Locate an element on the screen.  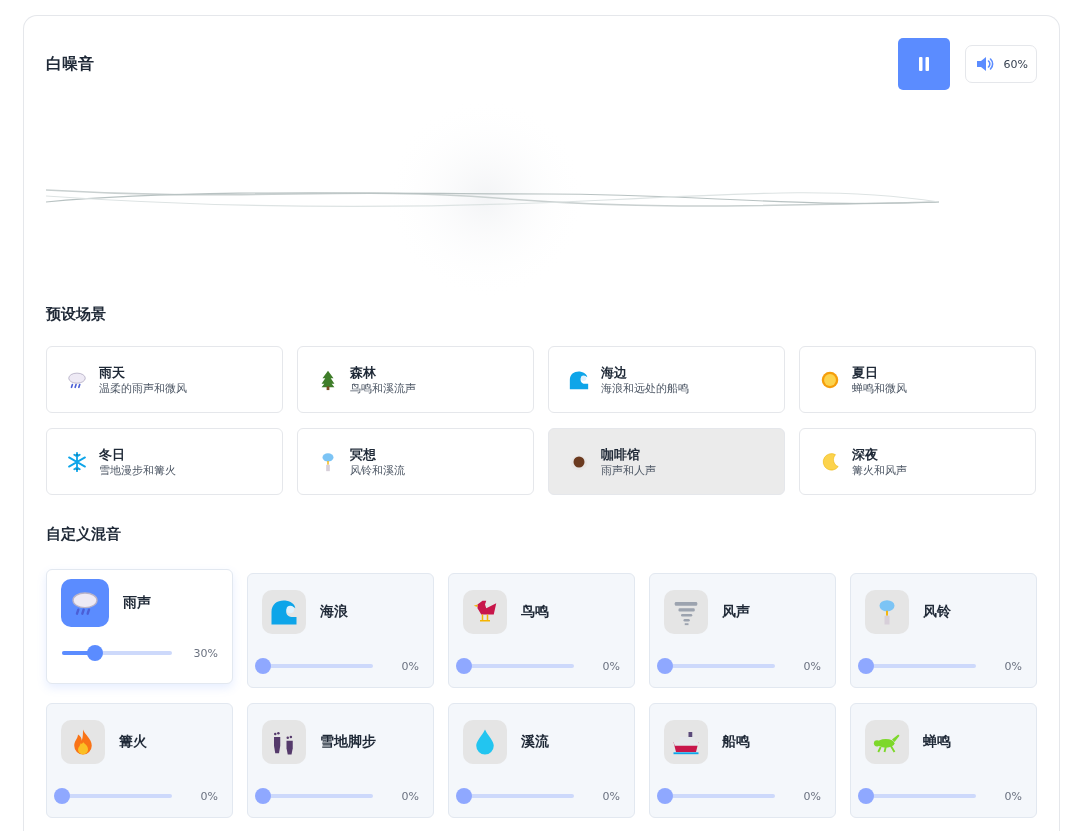
section-heading: 自定义混音 is located at coordinates (84, 534).